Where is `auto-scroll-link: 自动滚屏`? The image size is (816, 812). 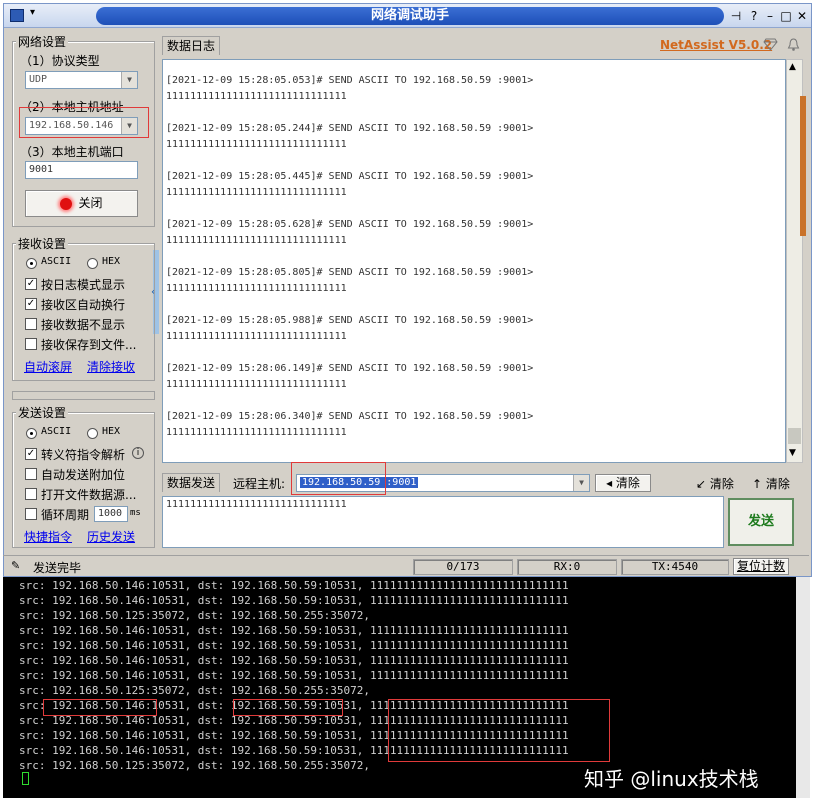 auto-scroll-link: 自动滚屏 is located at coordinates (48, 366).